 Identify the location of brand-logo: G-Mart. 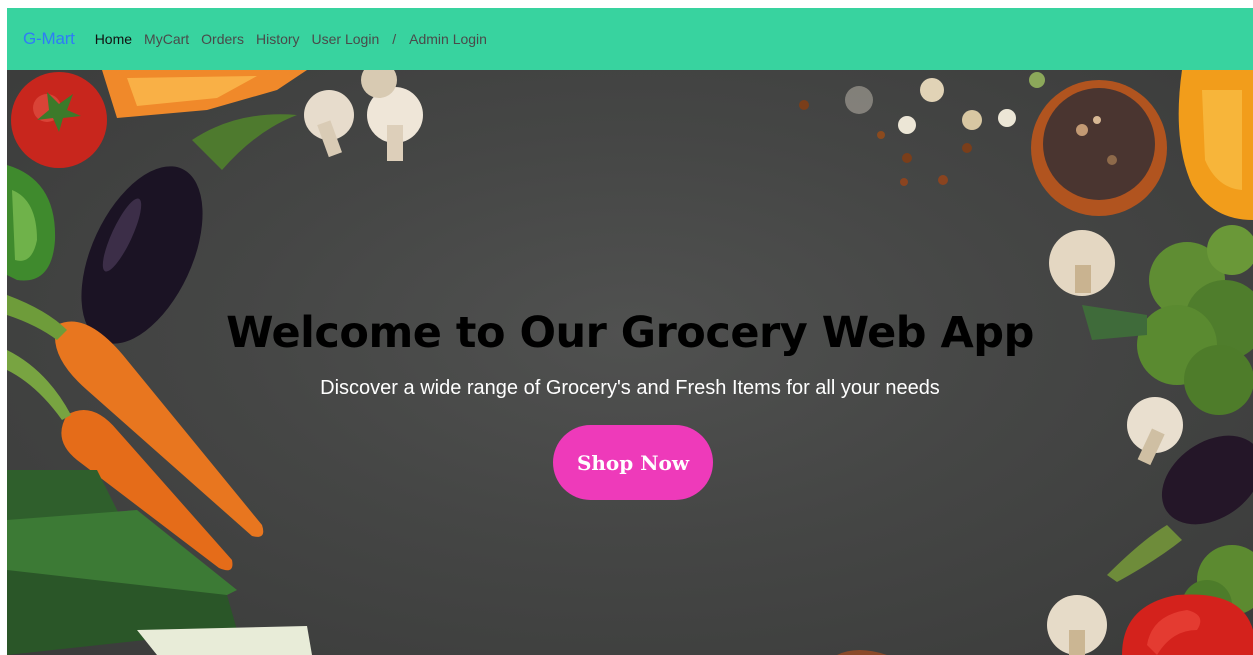
(49, 39).